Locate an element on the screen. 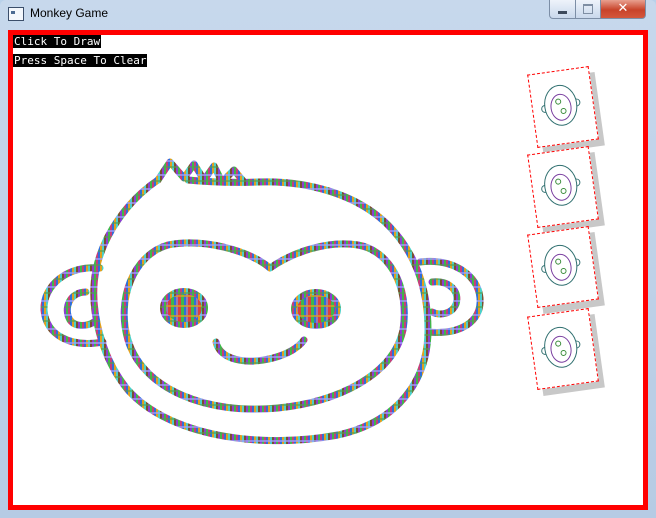  minimize-button is located at coordinates (562, 9).